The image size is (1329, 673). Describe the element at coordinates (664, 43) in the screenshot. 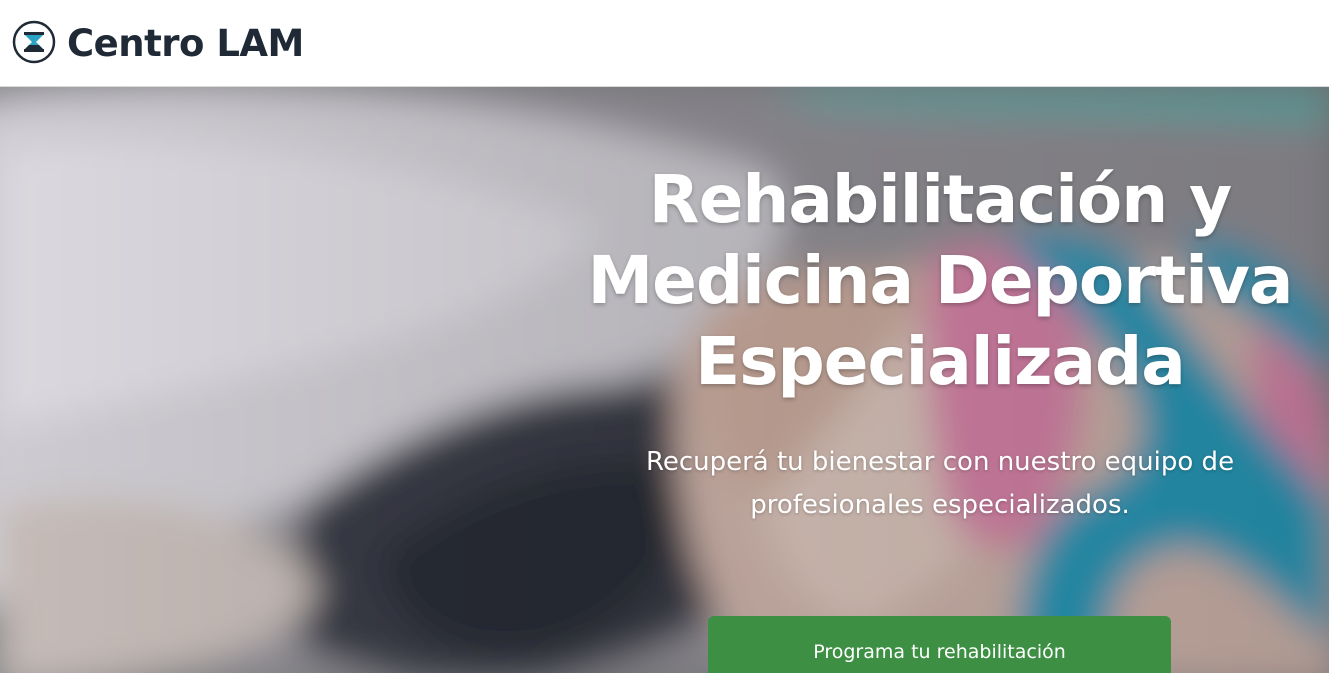

I see `site-header: Centro LAM` at that location.